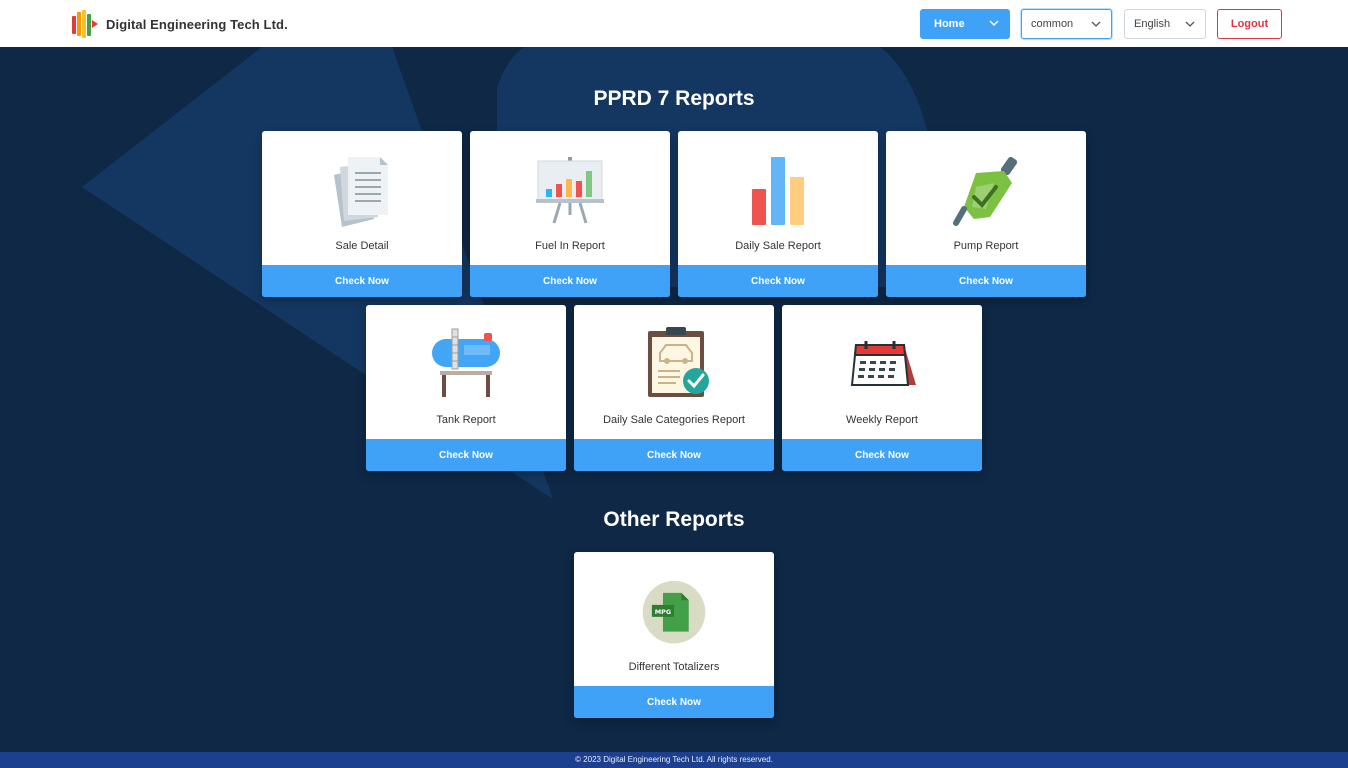 The width and height of the screenshot is (1348, 768). What do you see at coordinates (570, 190) in the screenshot?
I see `presentation-chart-icon` at bounding box center [570, 190].